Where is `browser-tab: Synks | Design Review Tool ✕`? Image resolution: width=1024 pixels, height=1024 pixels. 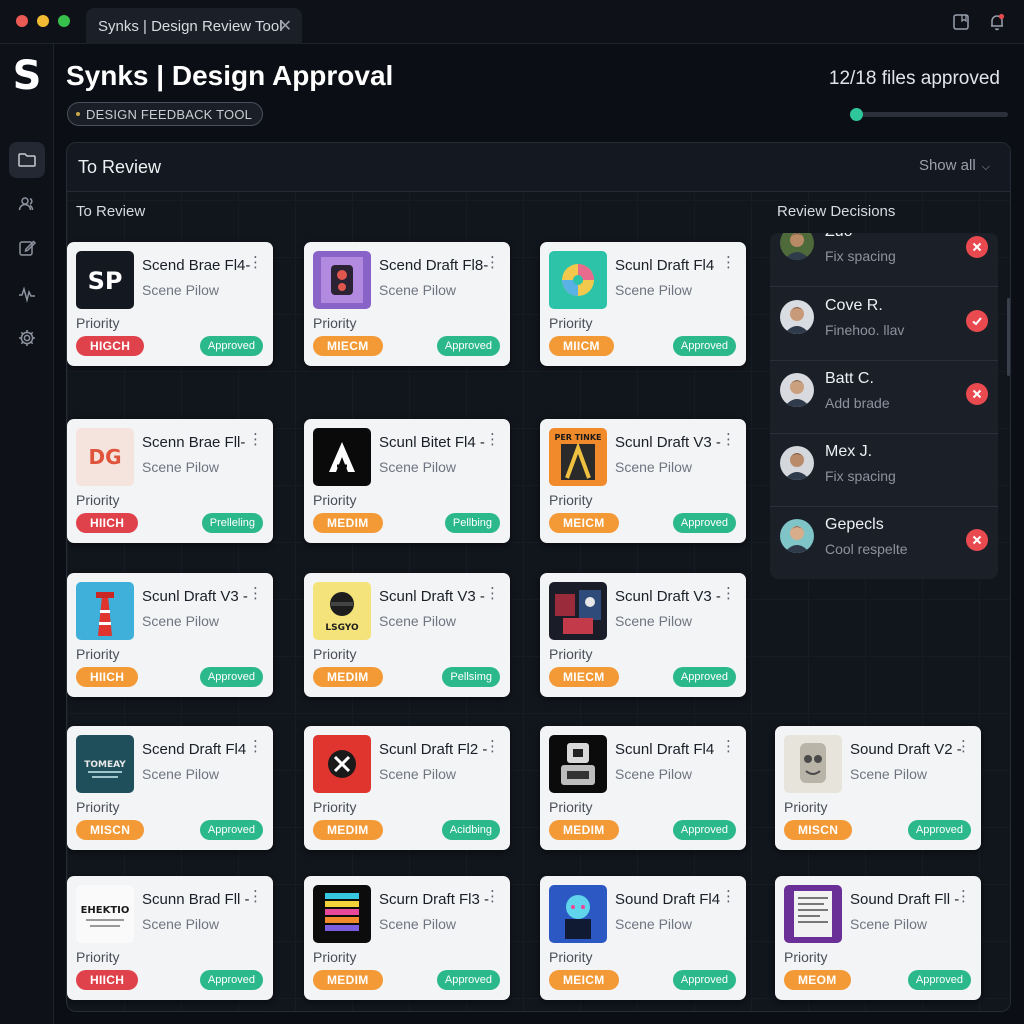 browser-tab: Synks | Design Review Tool ✕ is located at coordinates (194, 26).